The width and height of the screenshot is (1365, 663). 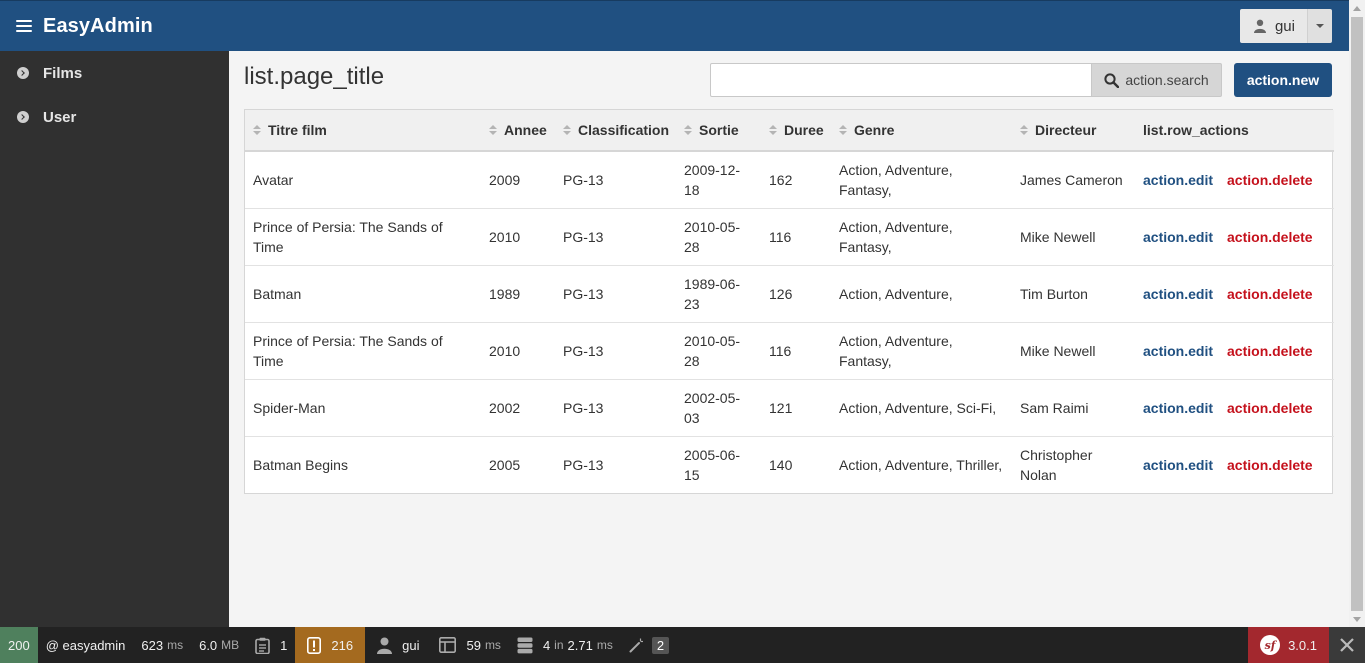 What do you see at coordinates (1288, 645) in the screenshot?
I see `symfony-version-panel: sf 3.0.1` at bounding box center [1288, 645].